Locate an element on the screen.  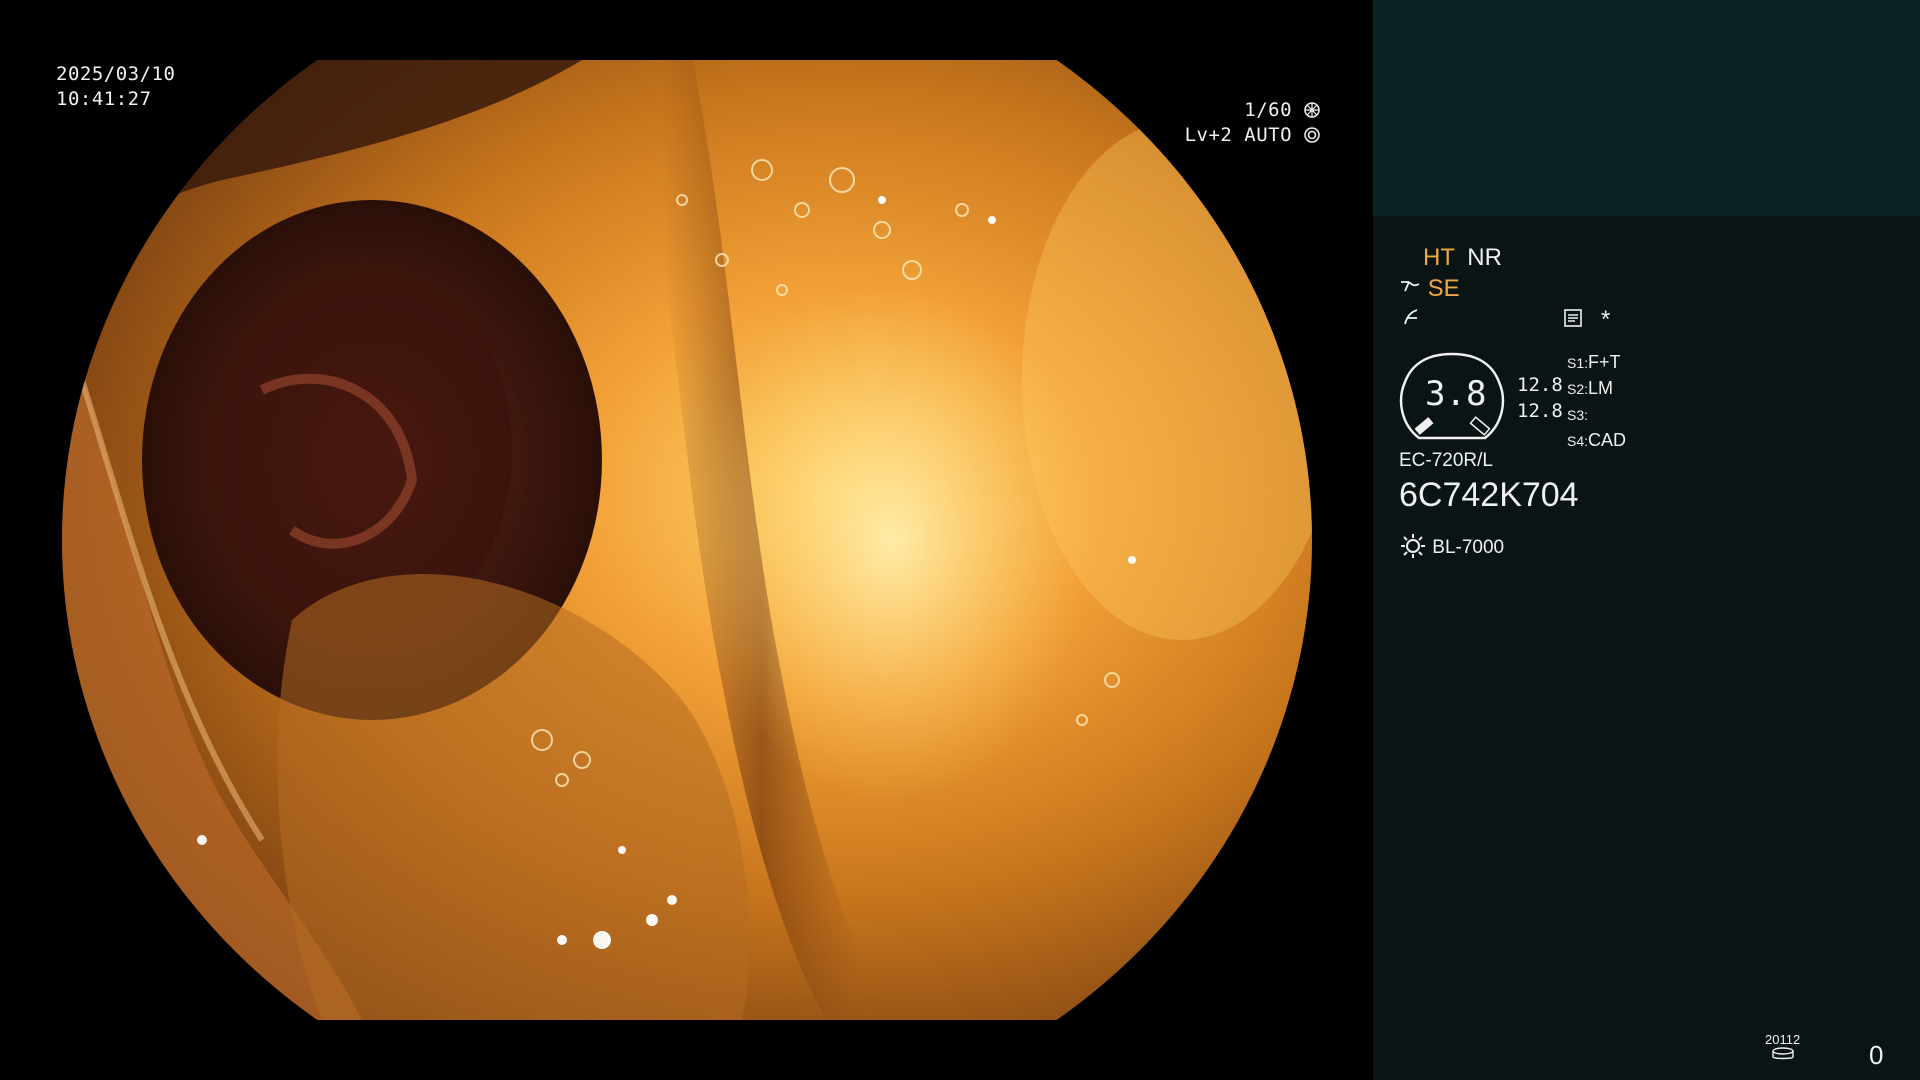
switch-row: S2:LM is located at coordinates (1596, 389).